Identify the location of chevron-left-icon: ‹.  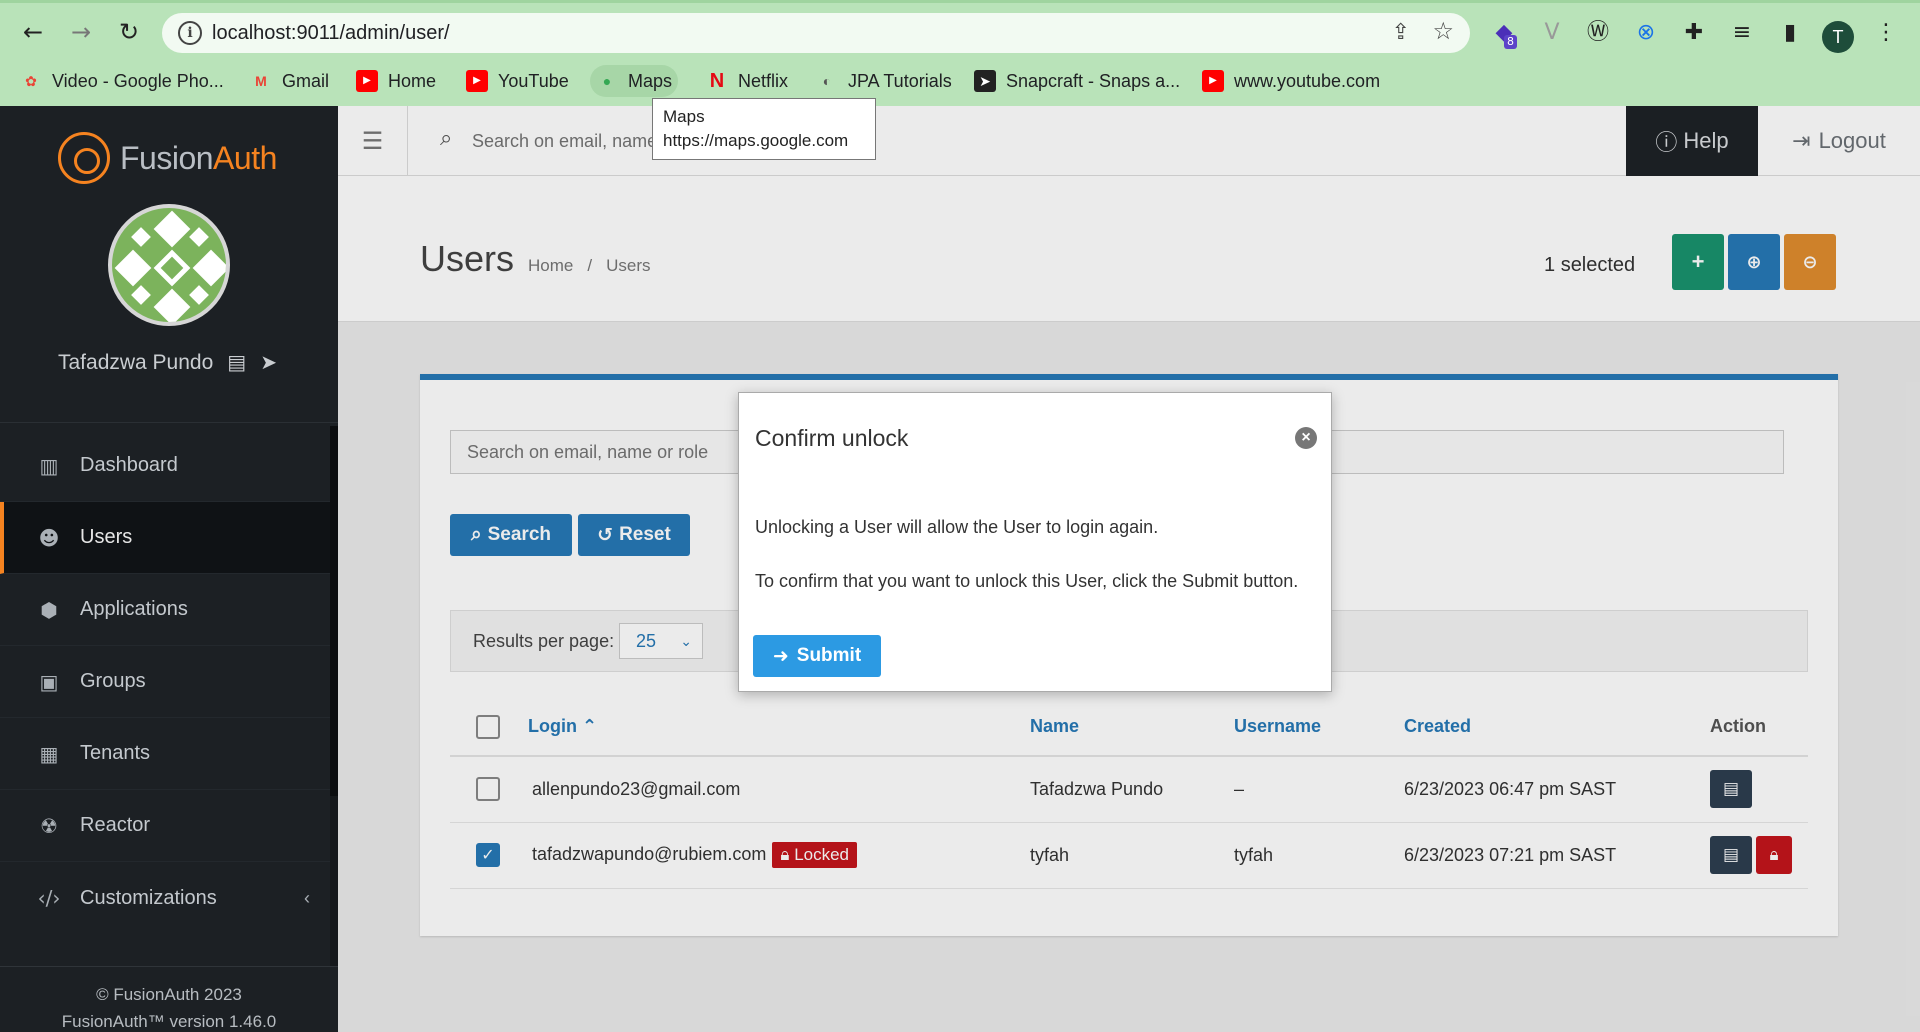
(307, 897).